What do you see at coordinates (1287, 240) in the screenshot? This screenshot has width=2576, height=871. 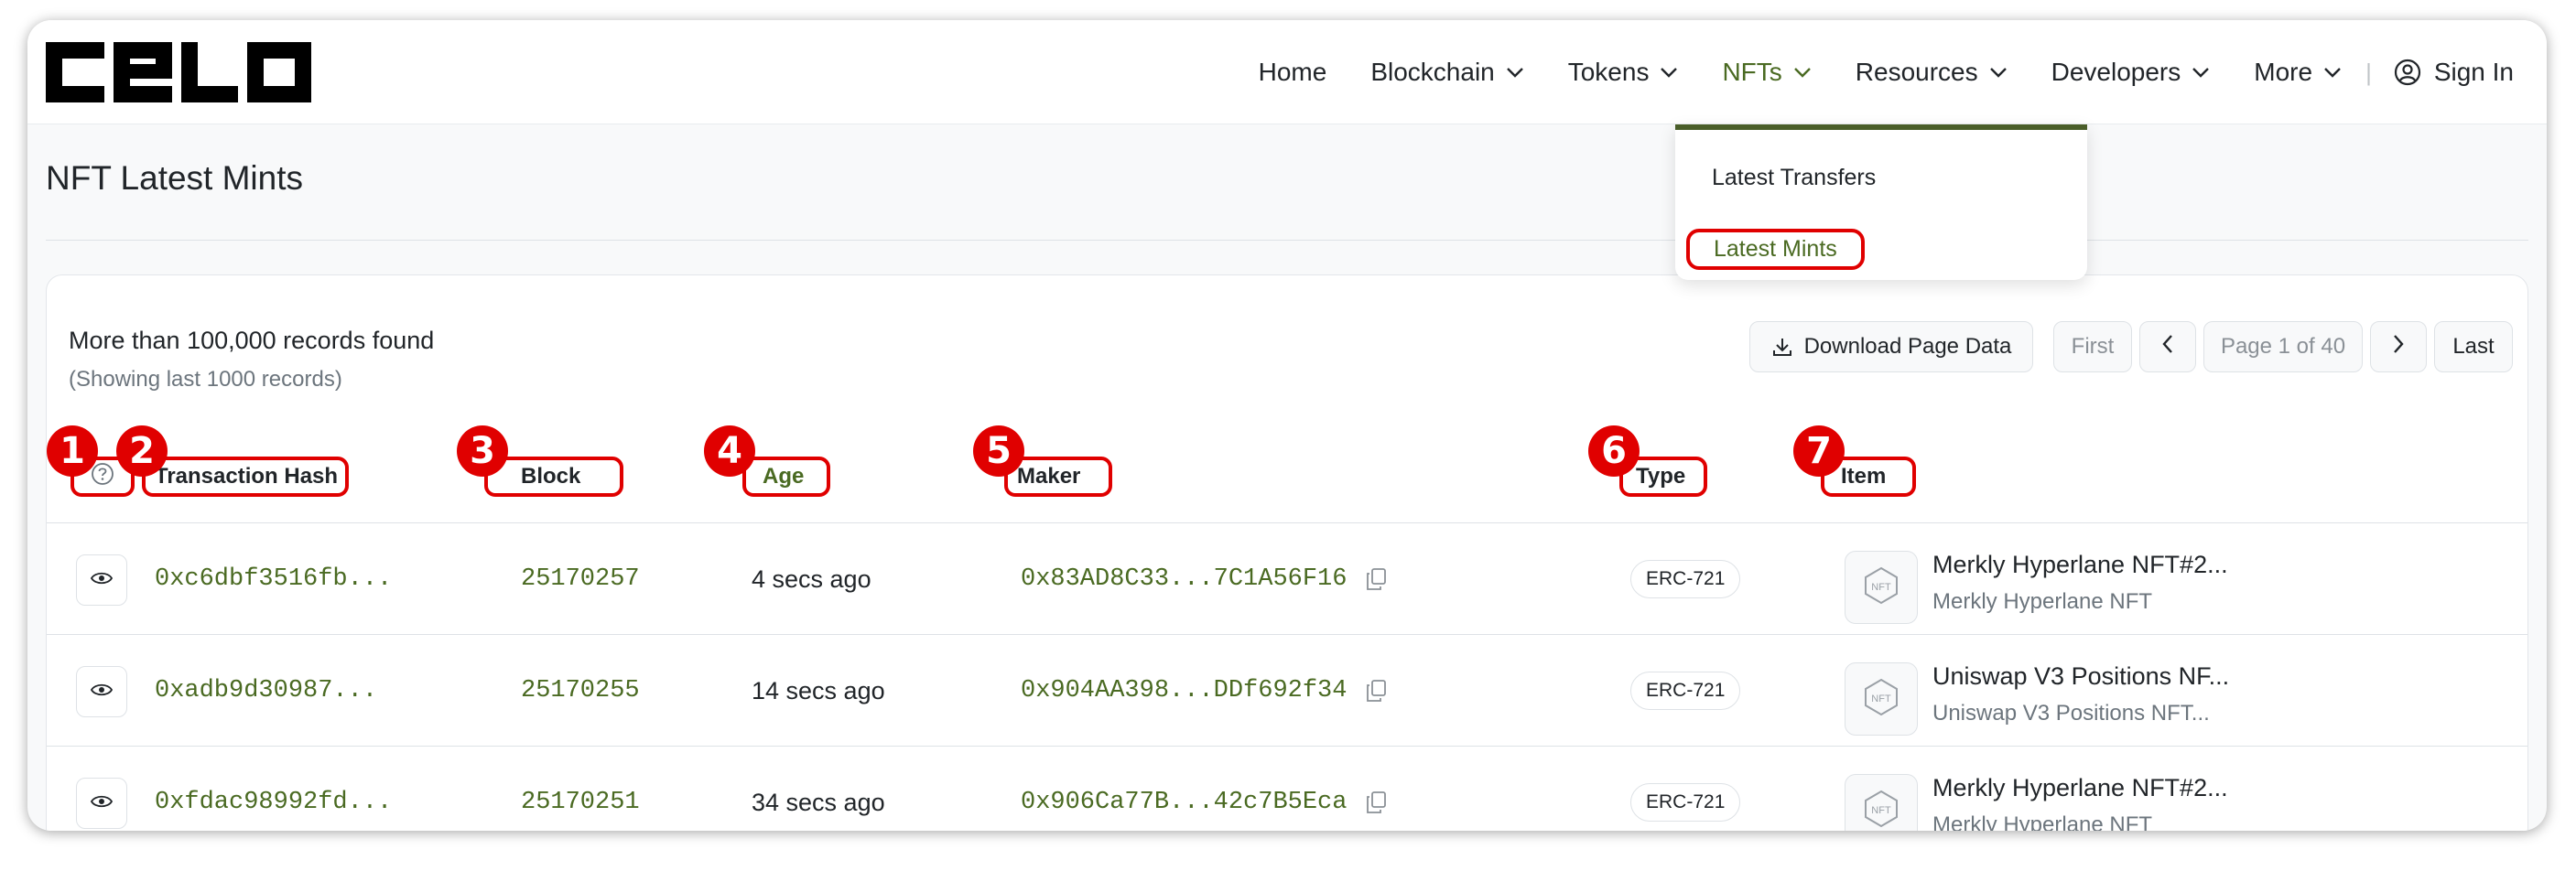 I see `divider` at bounding box center [1287, 240].